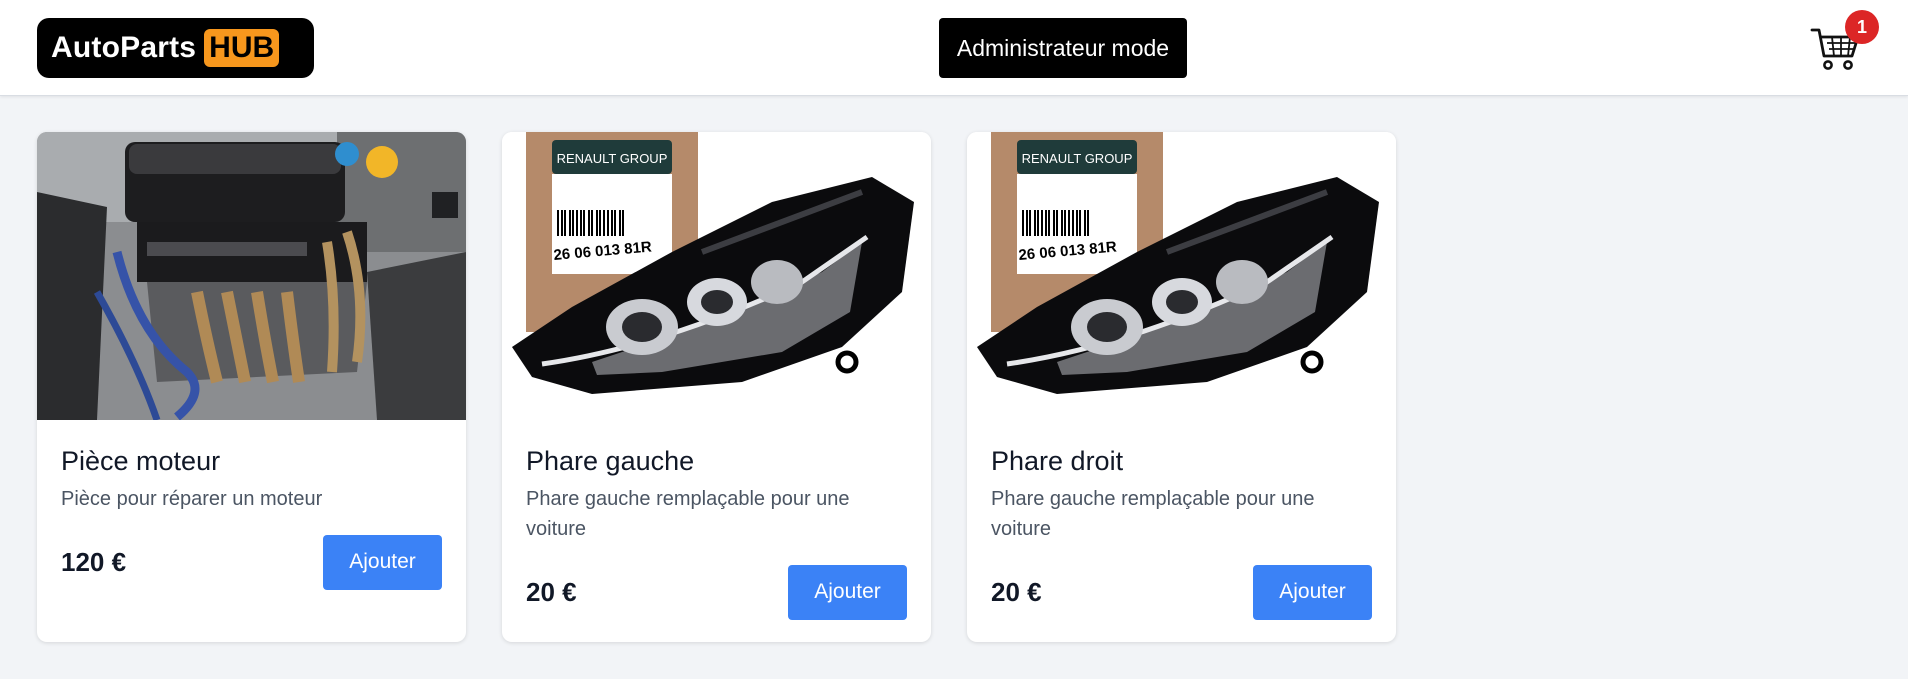 The height and width of the screenshot is (679, 1908). Describe the element at coordinates (251, 276) in the screenshot. I see `engine-image` at that location.